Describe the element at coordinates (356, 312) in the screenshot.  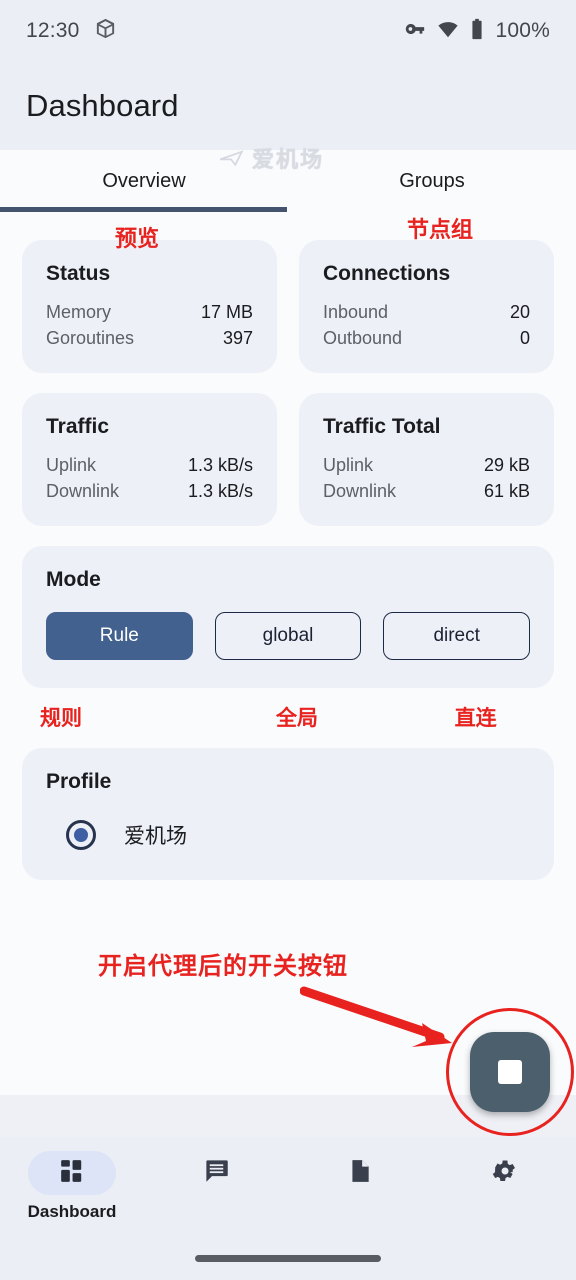
I see `connections-inbound-key: Inbound` at that location.